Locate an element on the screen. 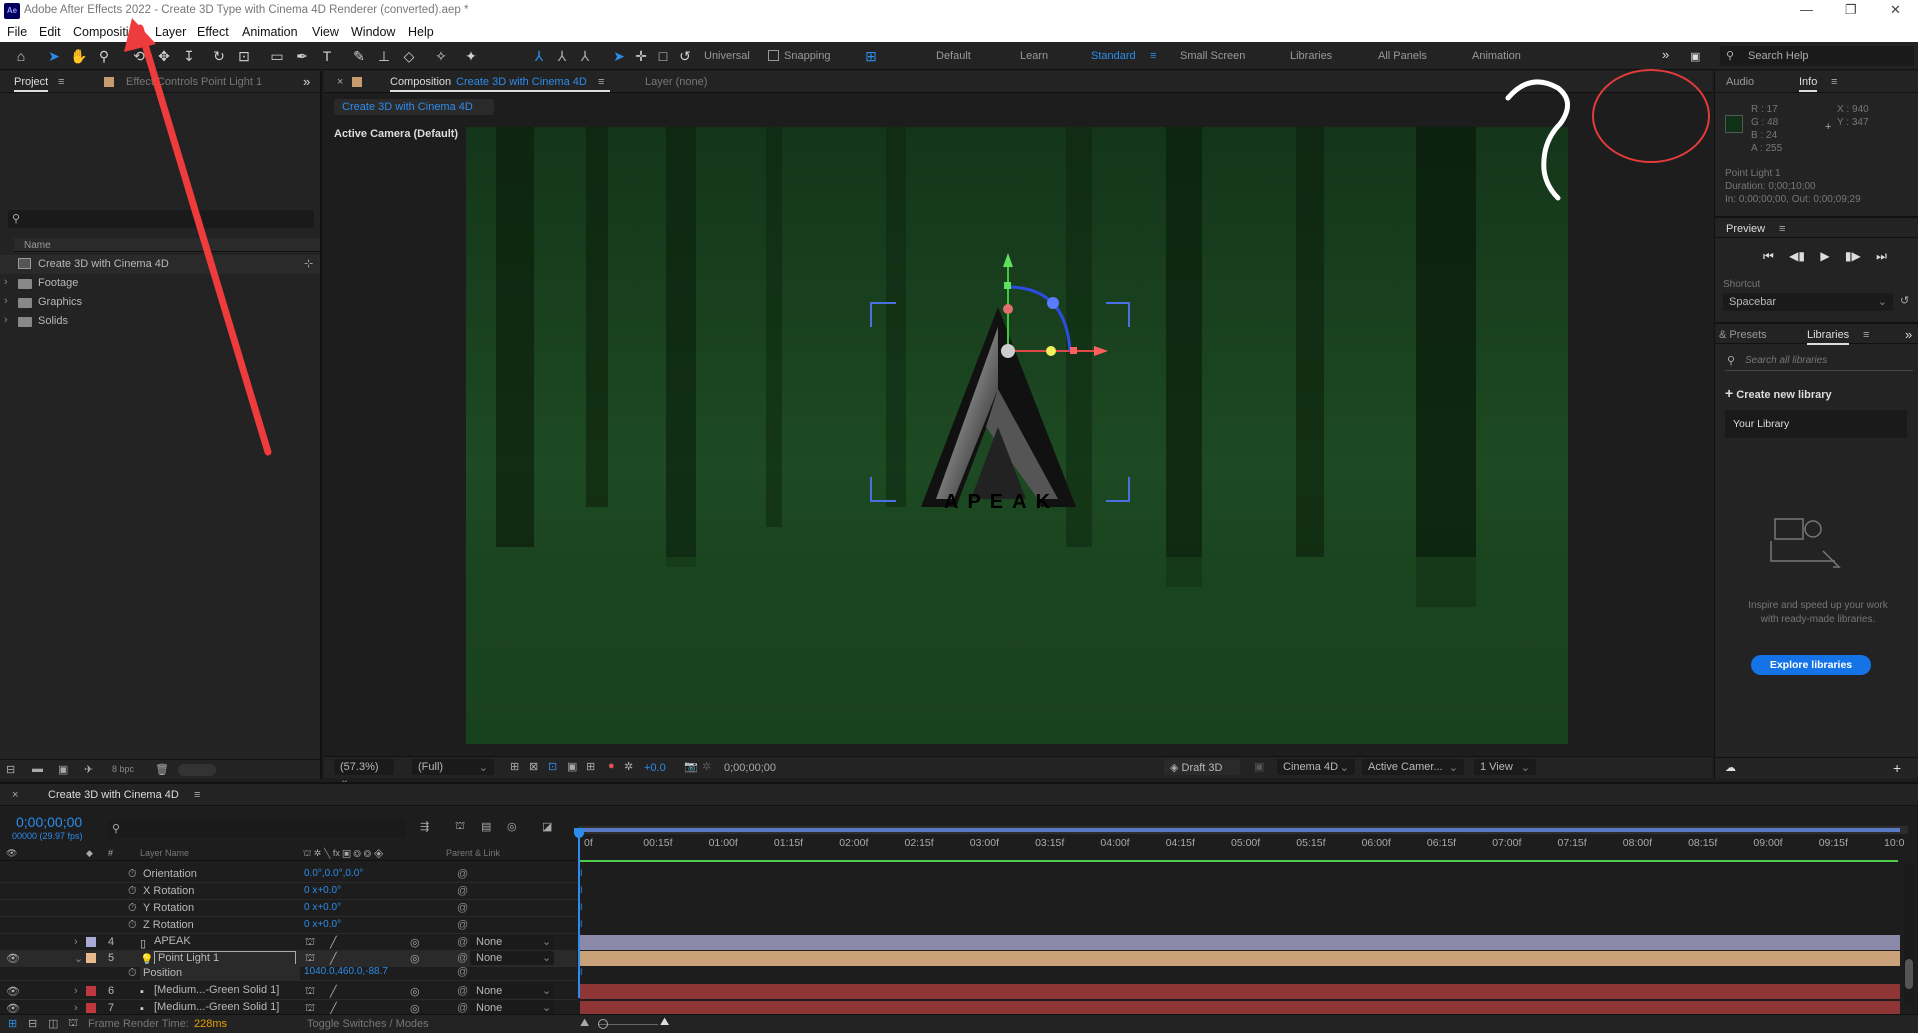  timeline-menu-icon: ≡ is located at coordinates (197, 795).